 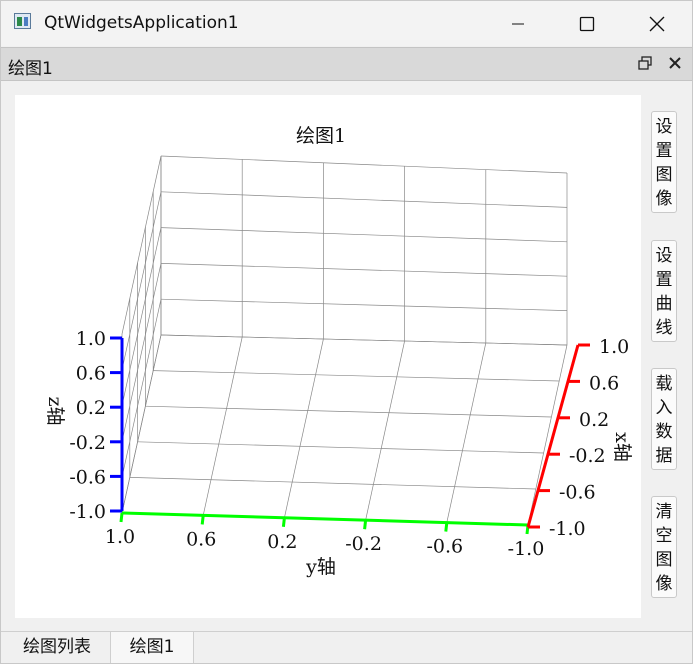 I want to click on side-button-char: 线, so click(x=664, y=328).